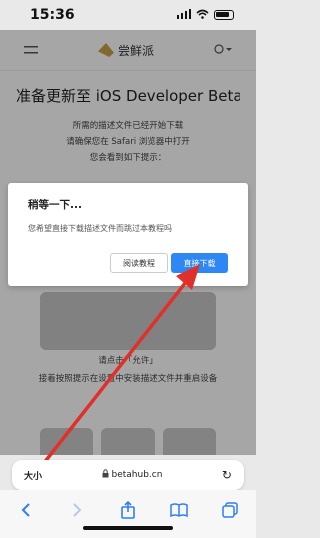 Image resolution: width=320 pixels, height=538 pixels. Describe the element at coordinates (179, 510) in the screenshot. I see `bookmarks-icon` at that location.